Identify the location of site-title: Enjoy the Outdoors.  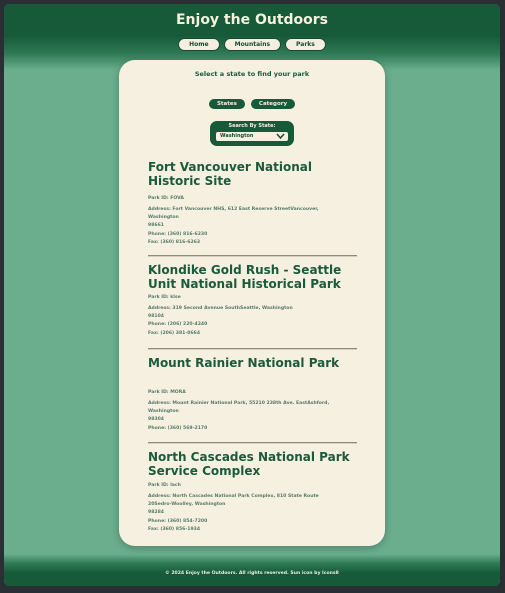
(252, 20).